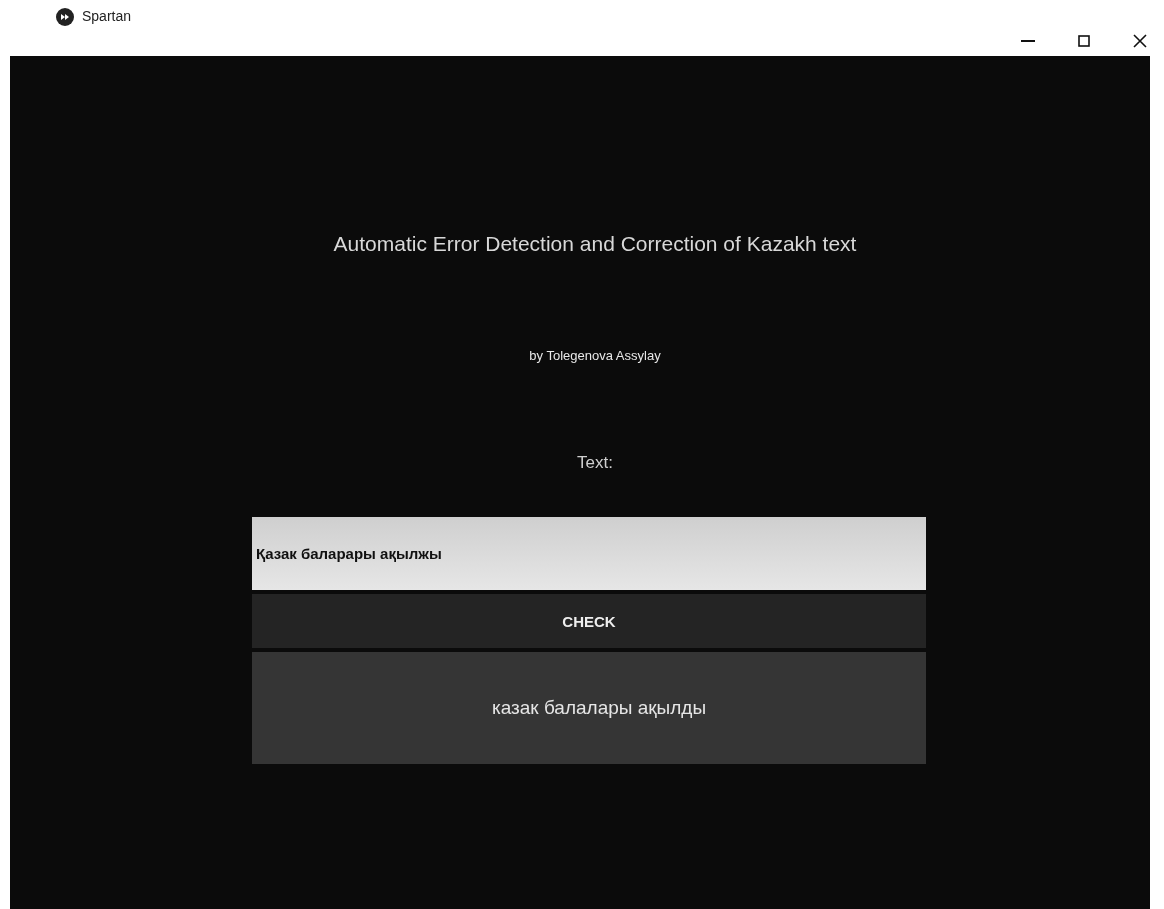  Describe the element at coordinates (1140, 41) in the screenshot. I see `close-icon` at that location.